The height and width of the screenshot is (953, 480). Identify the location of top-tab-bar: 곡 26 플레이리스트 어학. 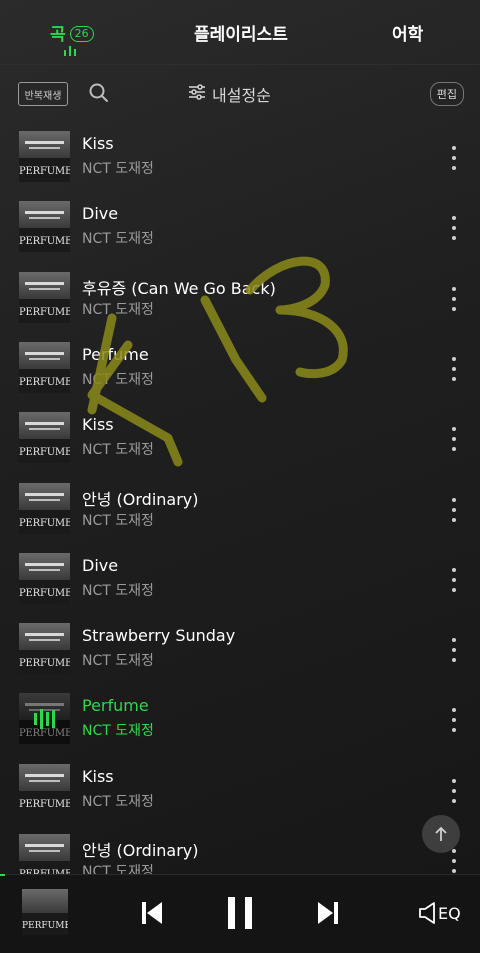
(240, 32).